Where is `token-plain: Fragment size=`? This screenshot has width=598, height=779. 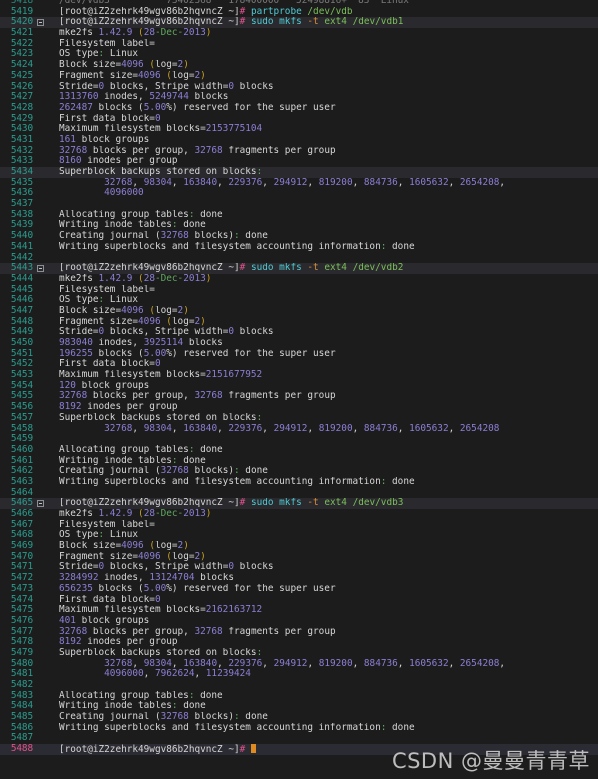
token-plain: Fragment size= is located at coordinates (99, 75).